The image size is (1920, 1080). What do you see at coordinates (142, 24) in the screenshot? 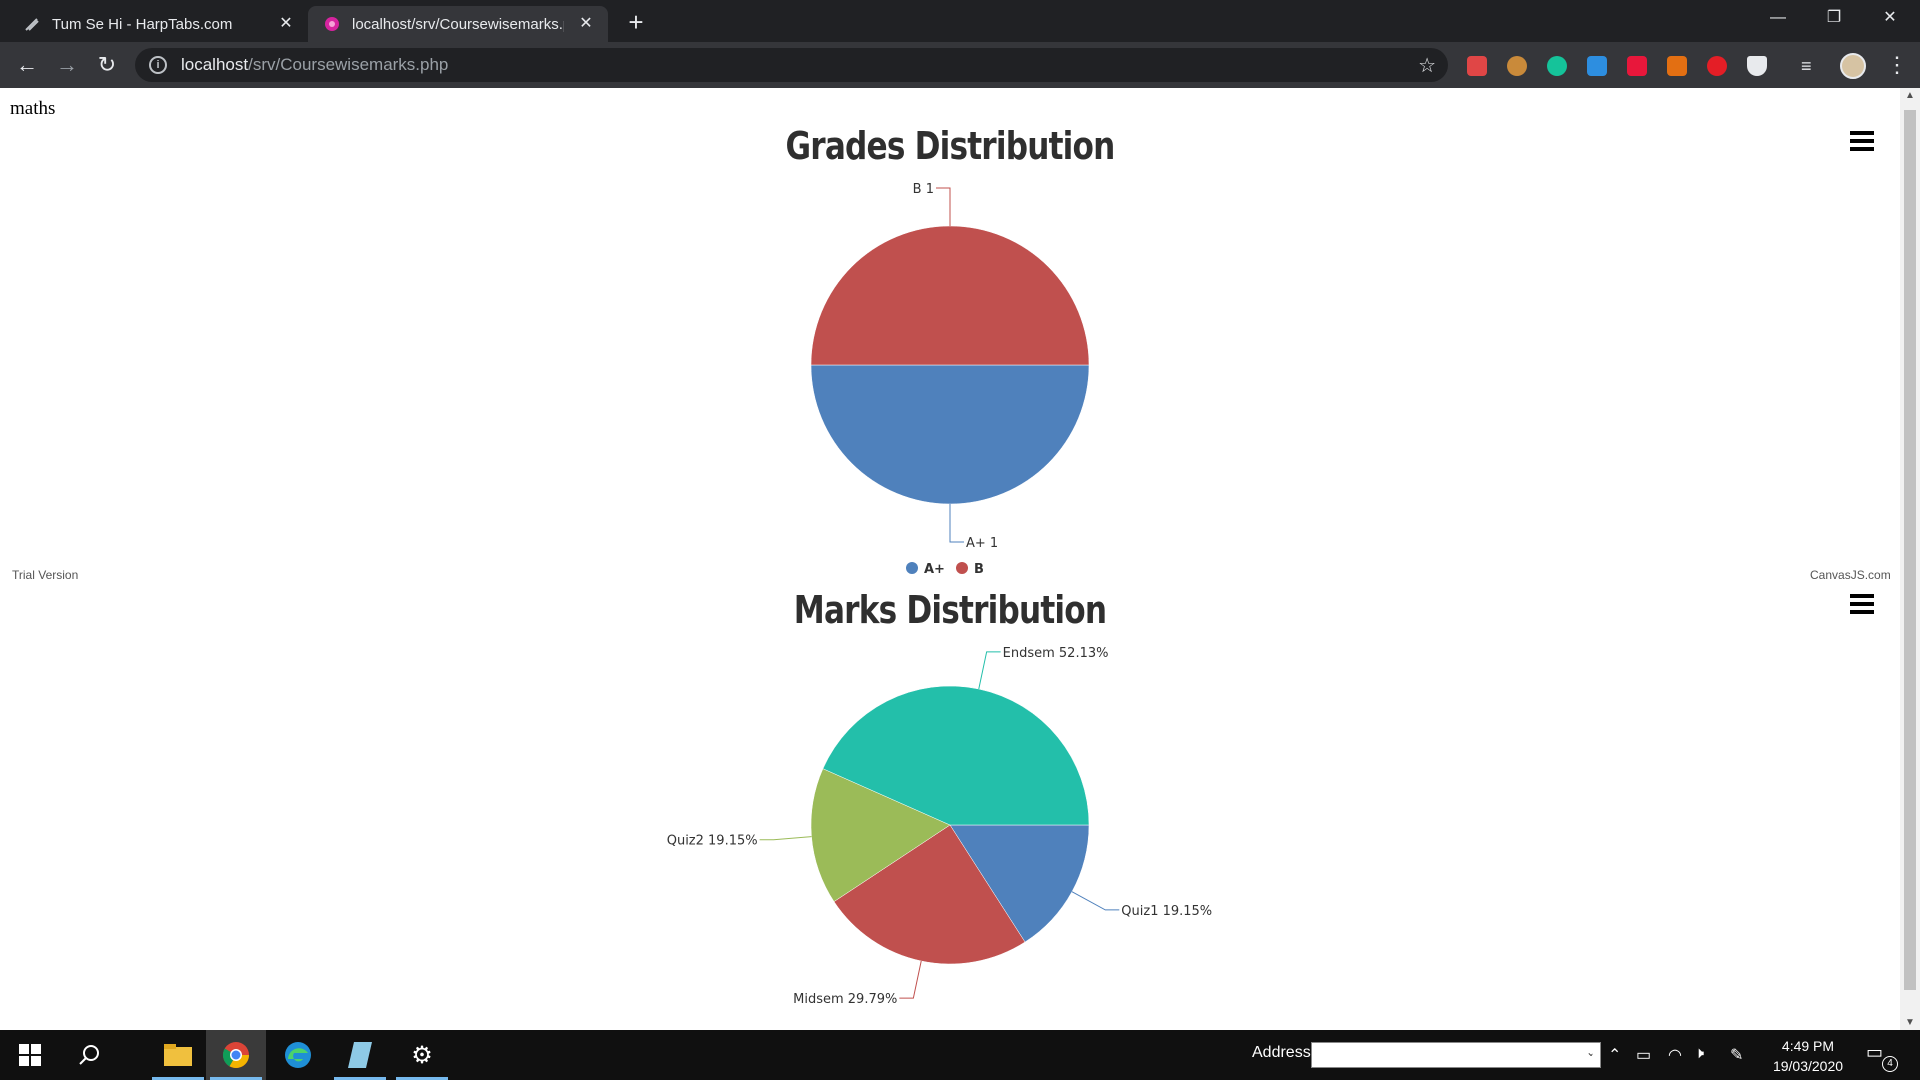
I see `tab-title: Tum Se Hi - HarpTabs.com` at bounding box center [142, 24].